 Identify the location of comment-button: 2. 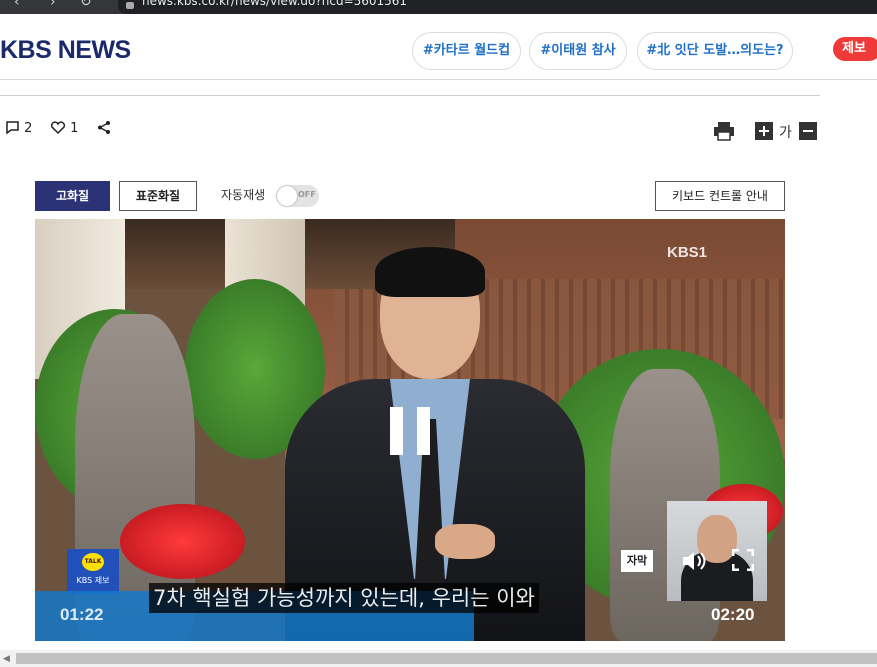
(18, 128).